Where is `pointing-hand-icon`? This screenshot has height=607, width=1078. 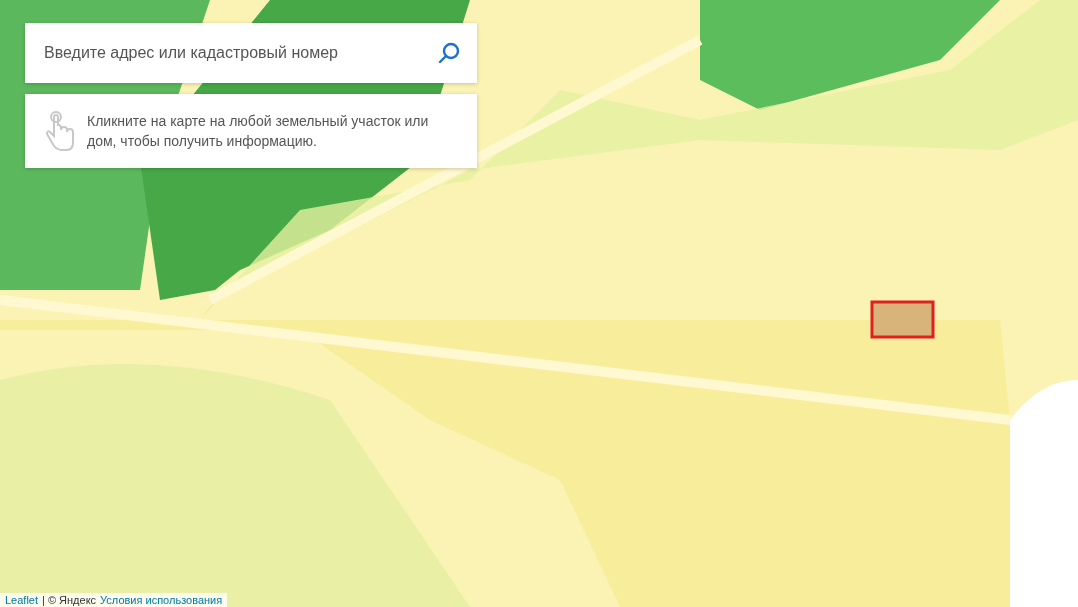
pointing-hand-icon is located at coordinates (60, 131).